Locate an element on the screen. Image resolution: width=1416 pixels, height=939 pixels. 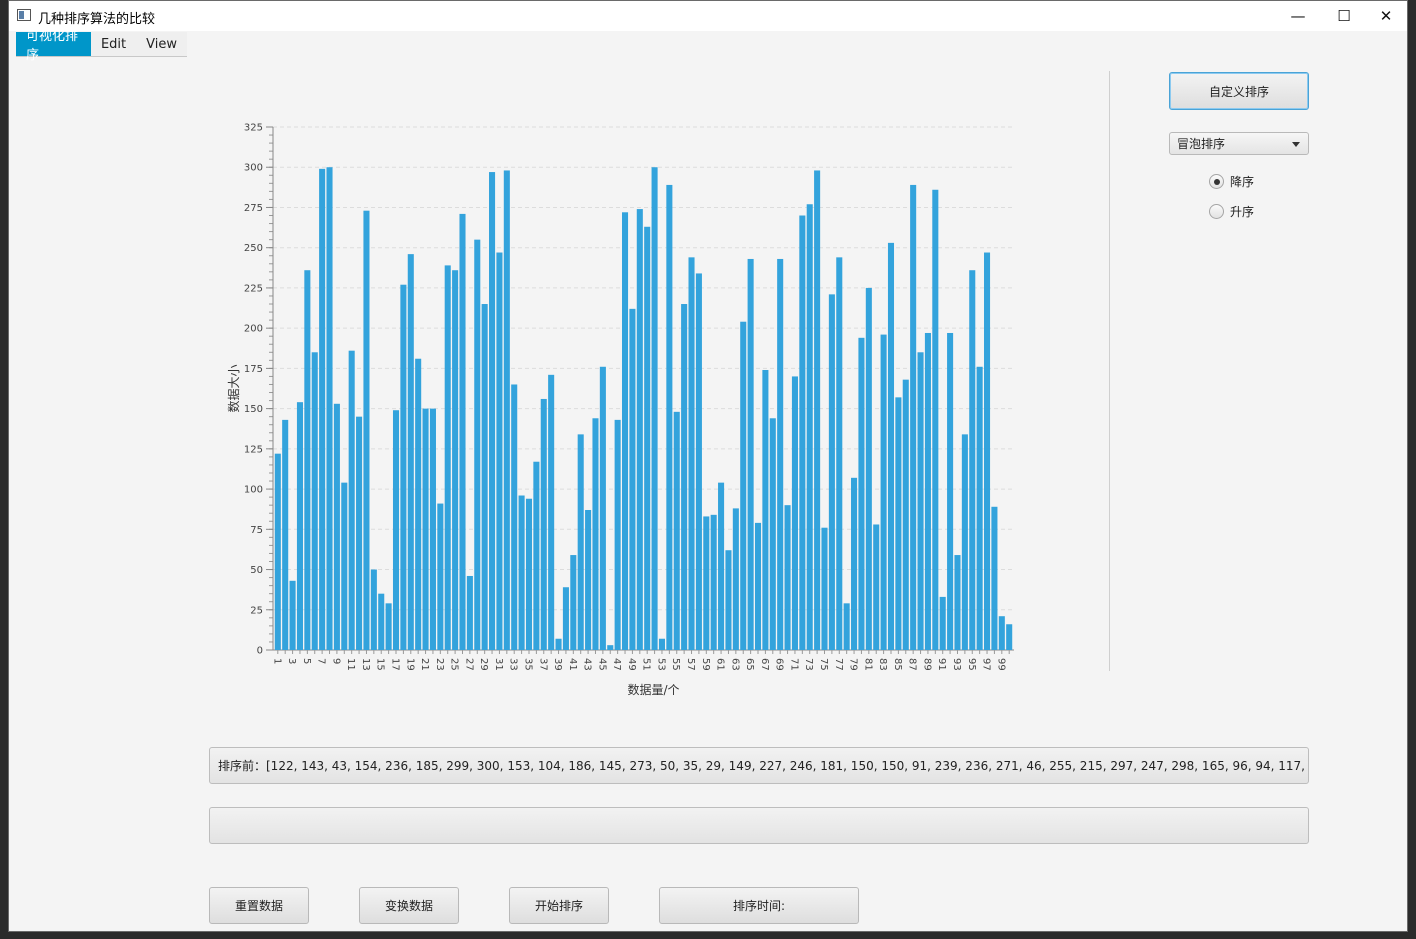
y-tick-label: 50 is located at coordinates (256, 570).